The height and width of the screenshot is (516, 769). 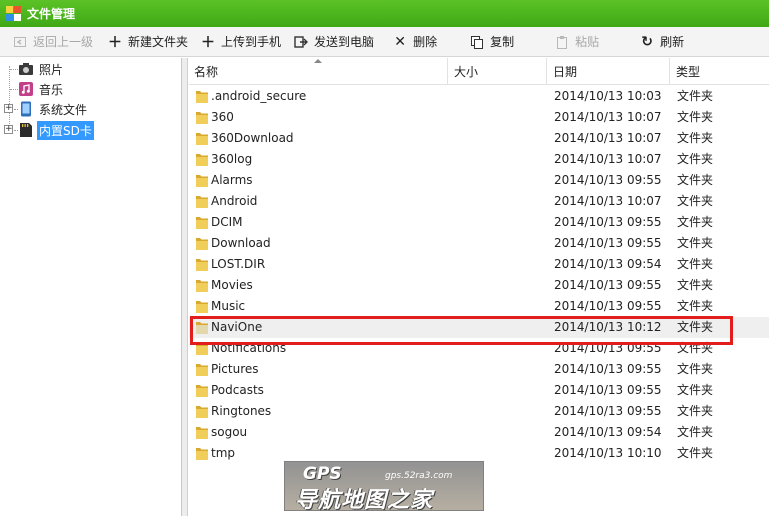 I want to click on watermark-slogan: 导航地图之家, so click(x=364, y=500).